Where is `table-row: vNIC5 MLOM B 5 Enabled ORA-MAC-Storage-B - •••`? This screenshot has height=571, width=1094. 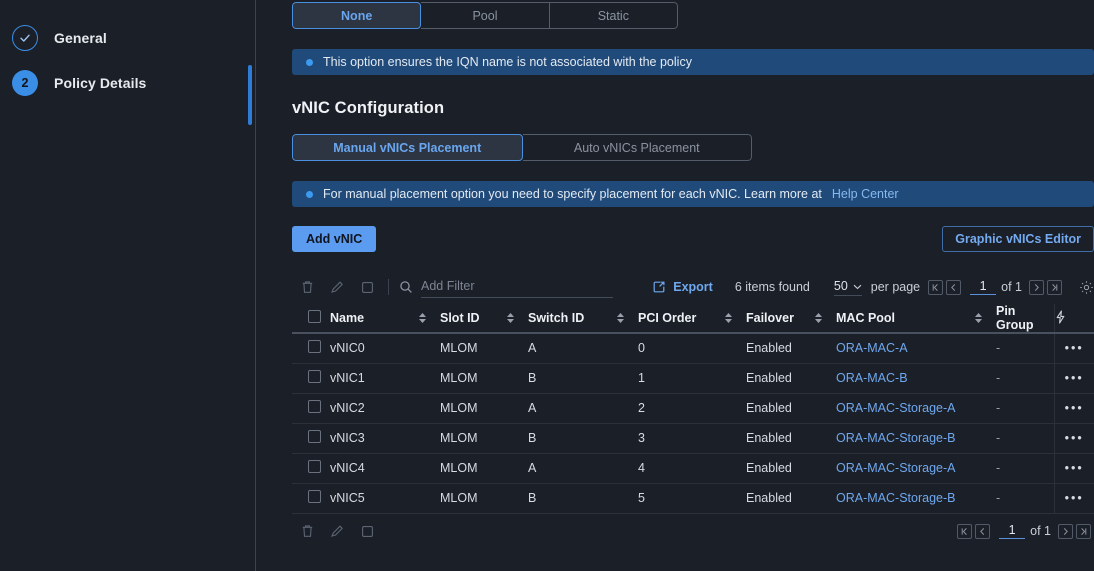
table-row: vNIC5 MLOM B 5 Enabled ORA-MAC-Storage-B - ••• is located at coordinates (693, 498).